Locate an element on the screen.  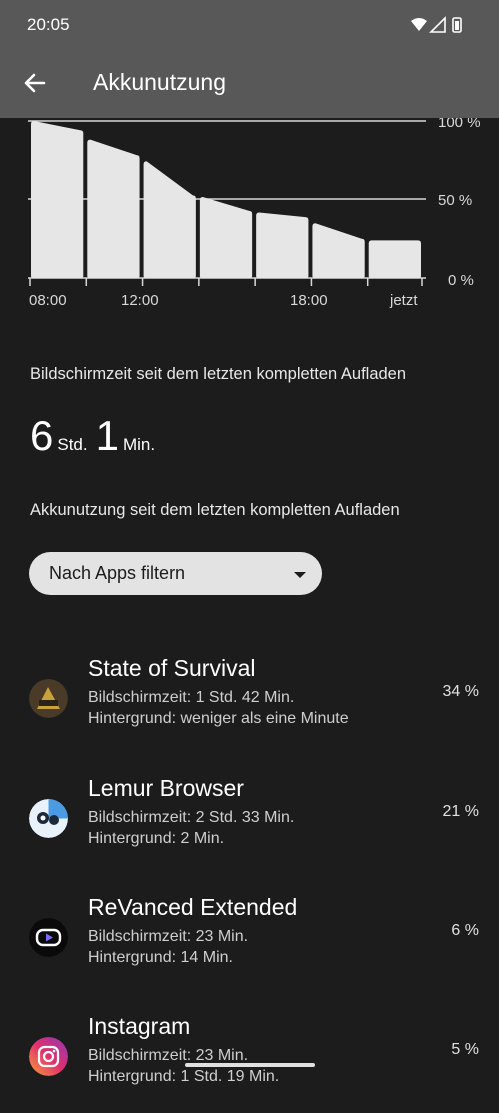
app-name: Lemur Browser is located at coordinates (166, 788).